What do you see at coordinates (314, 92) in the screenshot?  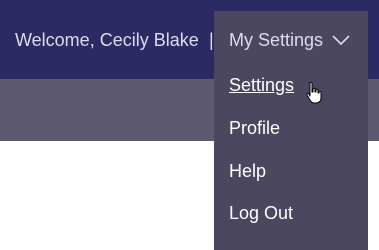 I see `hand-cursor-icon` at bounding box center [314, 92].